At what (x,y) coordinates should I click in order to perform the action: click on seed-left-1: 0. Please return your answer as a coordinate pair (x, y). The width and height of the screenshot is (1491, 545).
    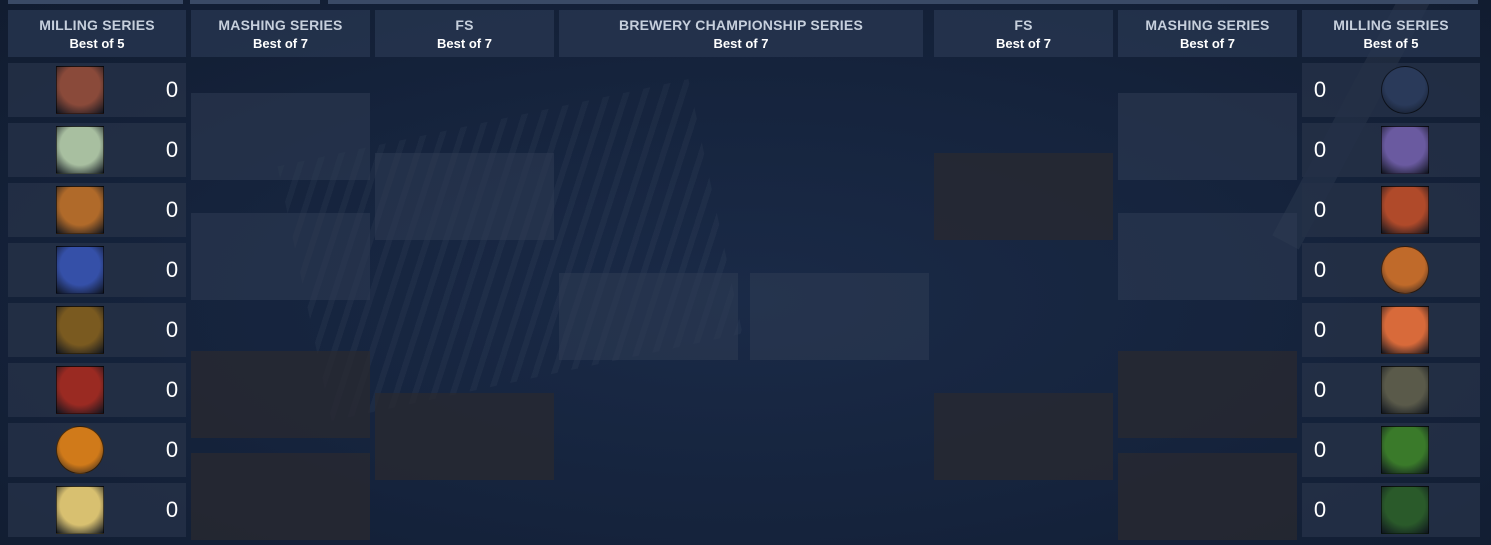
    Looking at the image, I should click on (97, 90).